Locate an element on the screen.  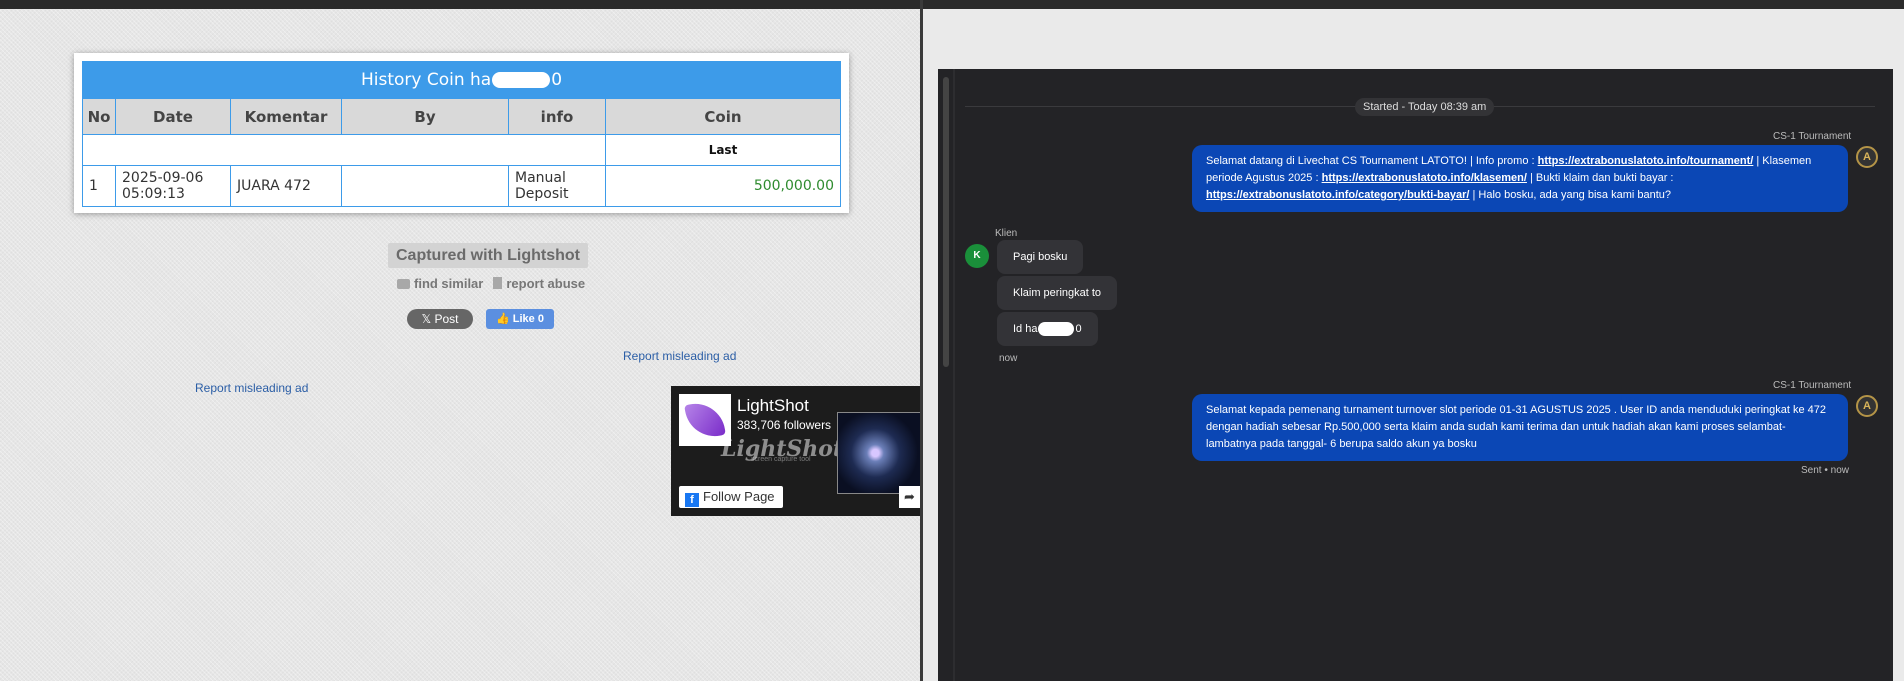
header-date: Date is located at coordinates (173, 116).